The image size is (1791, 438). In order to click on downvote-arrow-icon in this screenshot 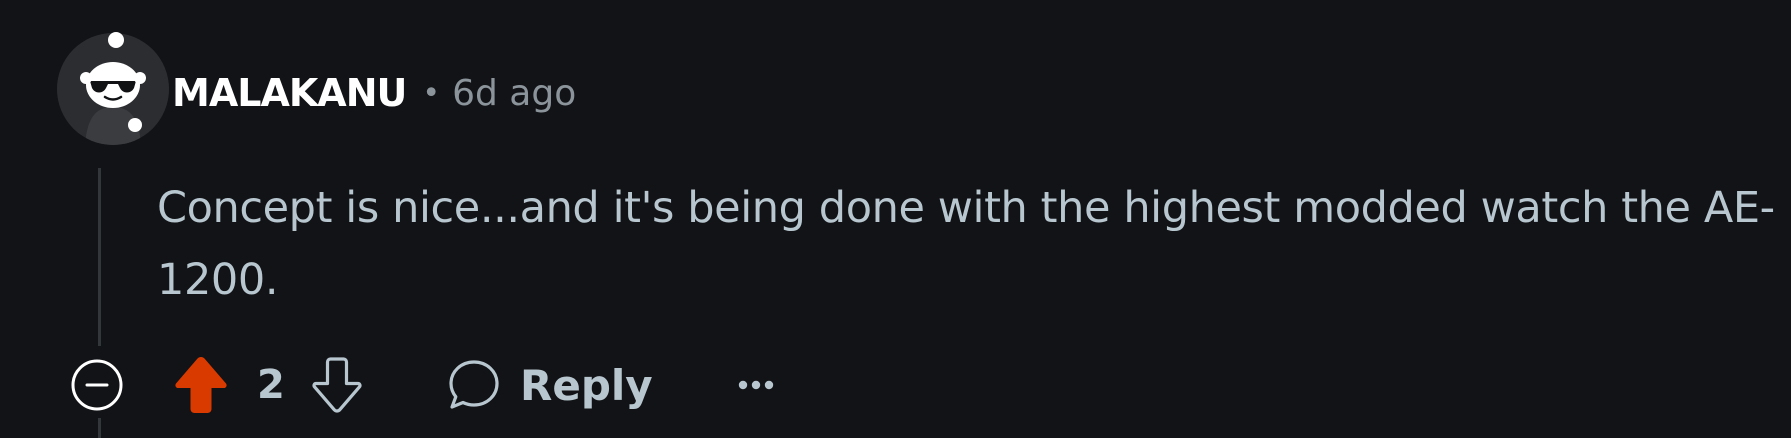, I will do `click(337, 385)`.